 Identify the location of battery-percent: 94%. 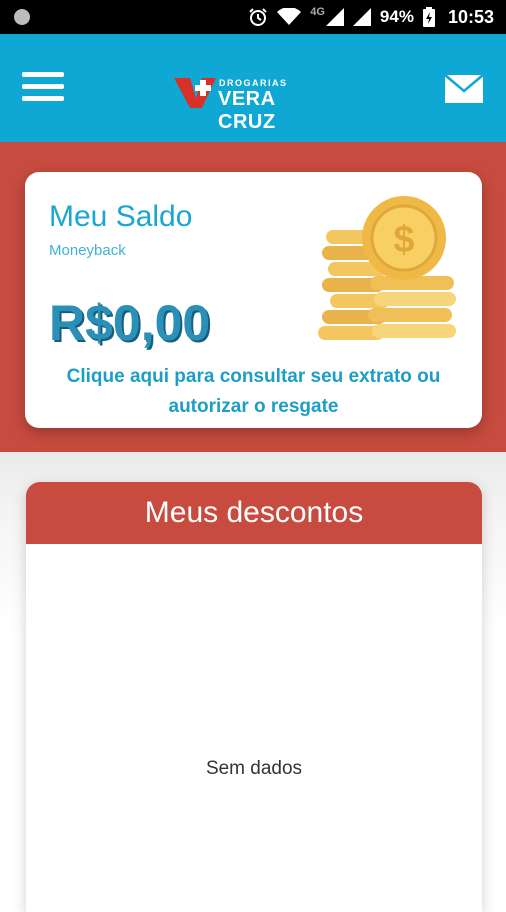
(396, 16).